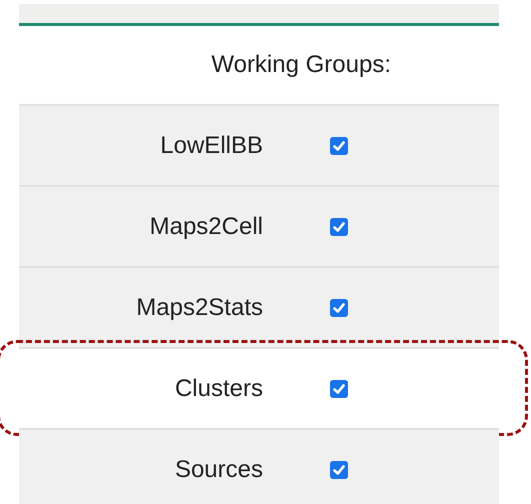 The image size is (531, 504). I want to click on group-label: Maps2Stats, so click(199, 308).